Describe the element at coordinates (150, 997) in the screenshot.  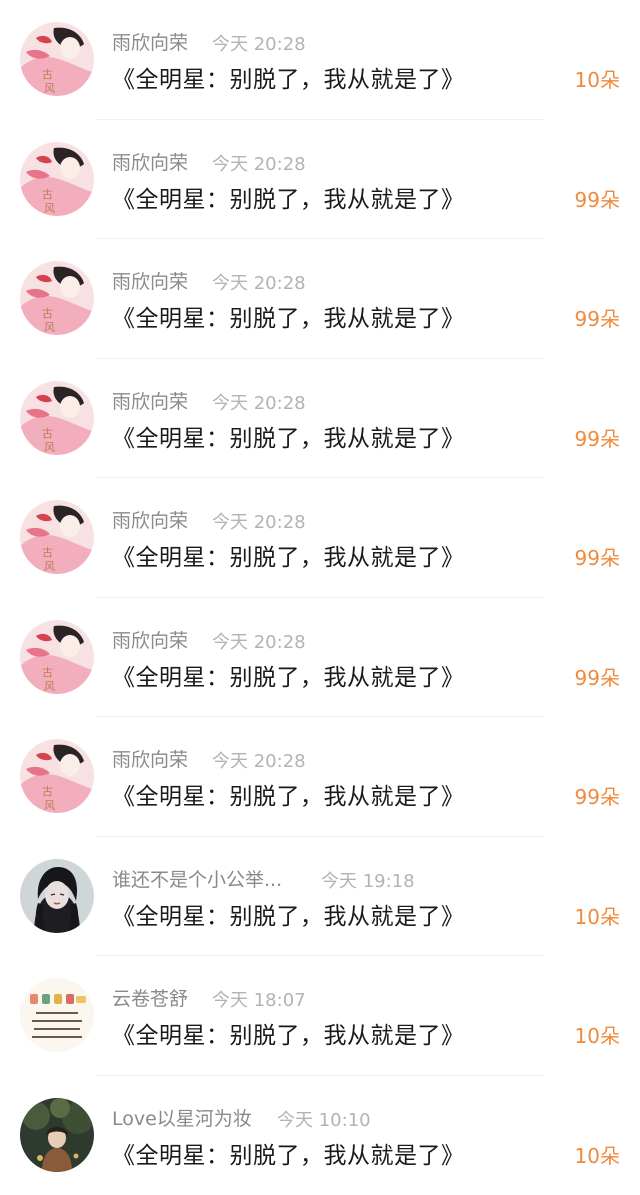
I see `username: 云卷苍舒` at that location.